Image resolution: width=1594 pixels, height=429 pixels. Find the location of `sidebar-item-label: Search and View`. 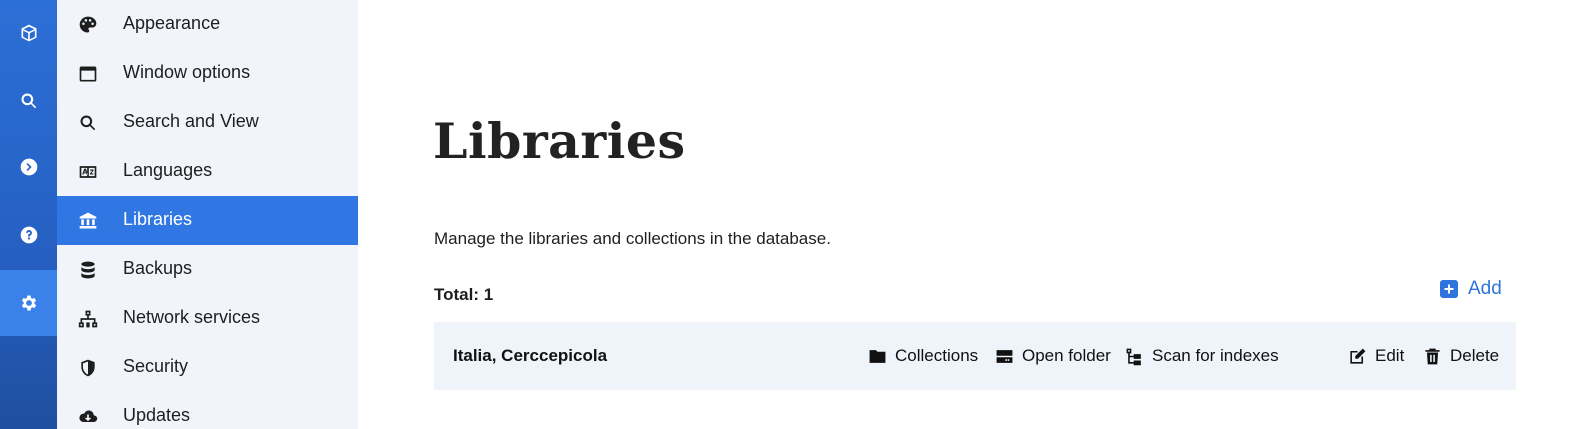

sidebar-item-label: Search and View is located at coordinates (191, 121).